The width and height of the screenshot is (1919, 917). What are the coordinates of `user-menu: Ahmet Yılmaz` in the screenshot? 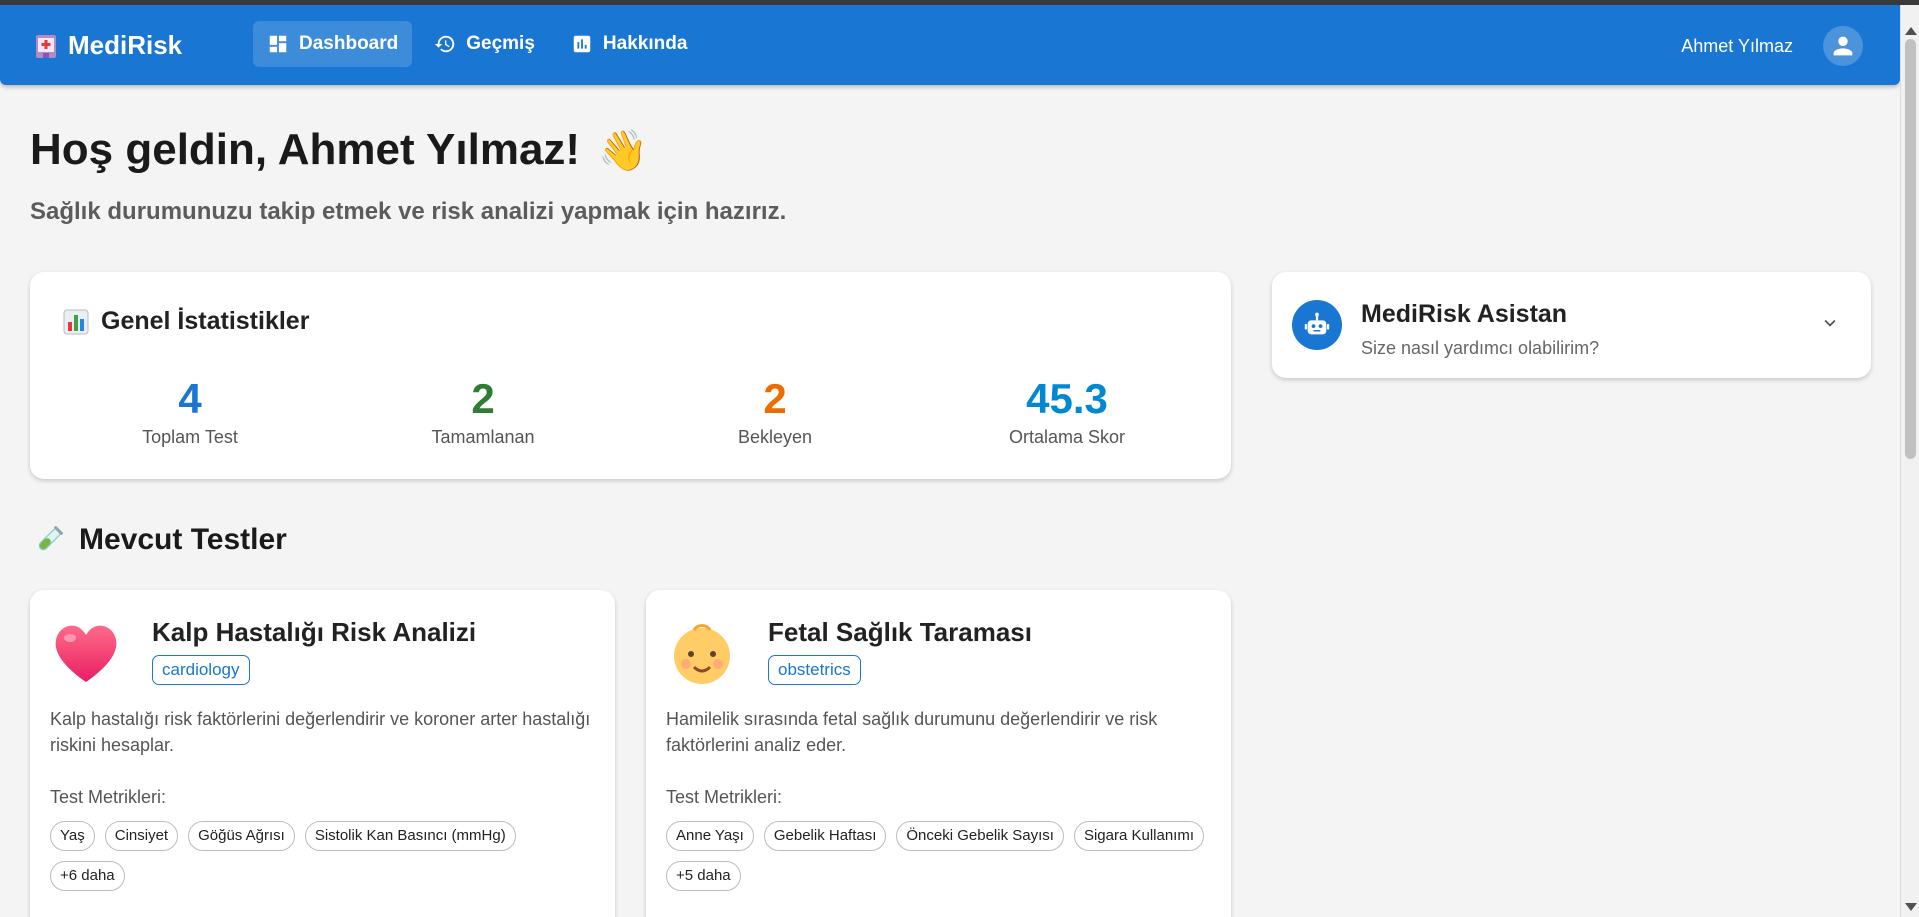 It's located at (1772, 46).